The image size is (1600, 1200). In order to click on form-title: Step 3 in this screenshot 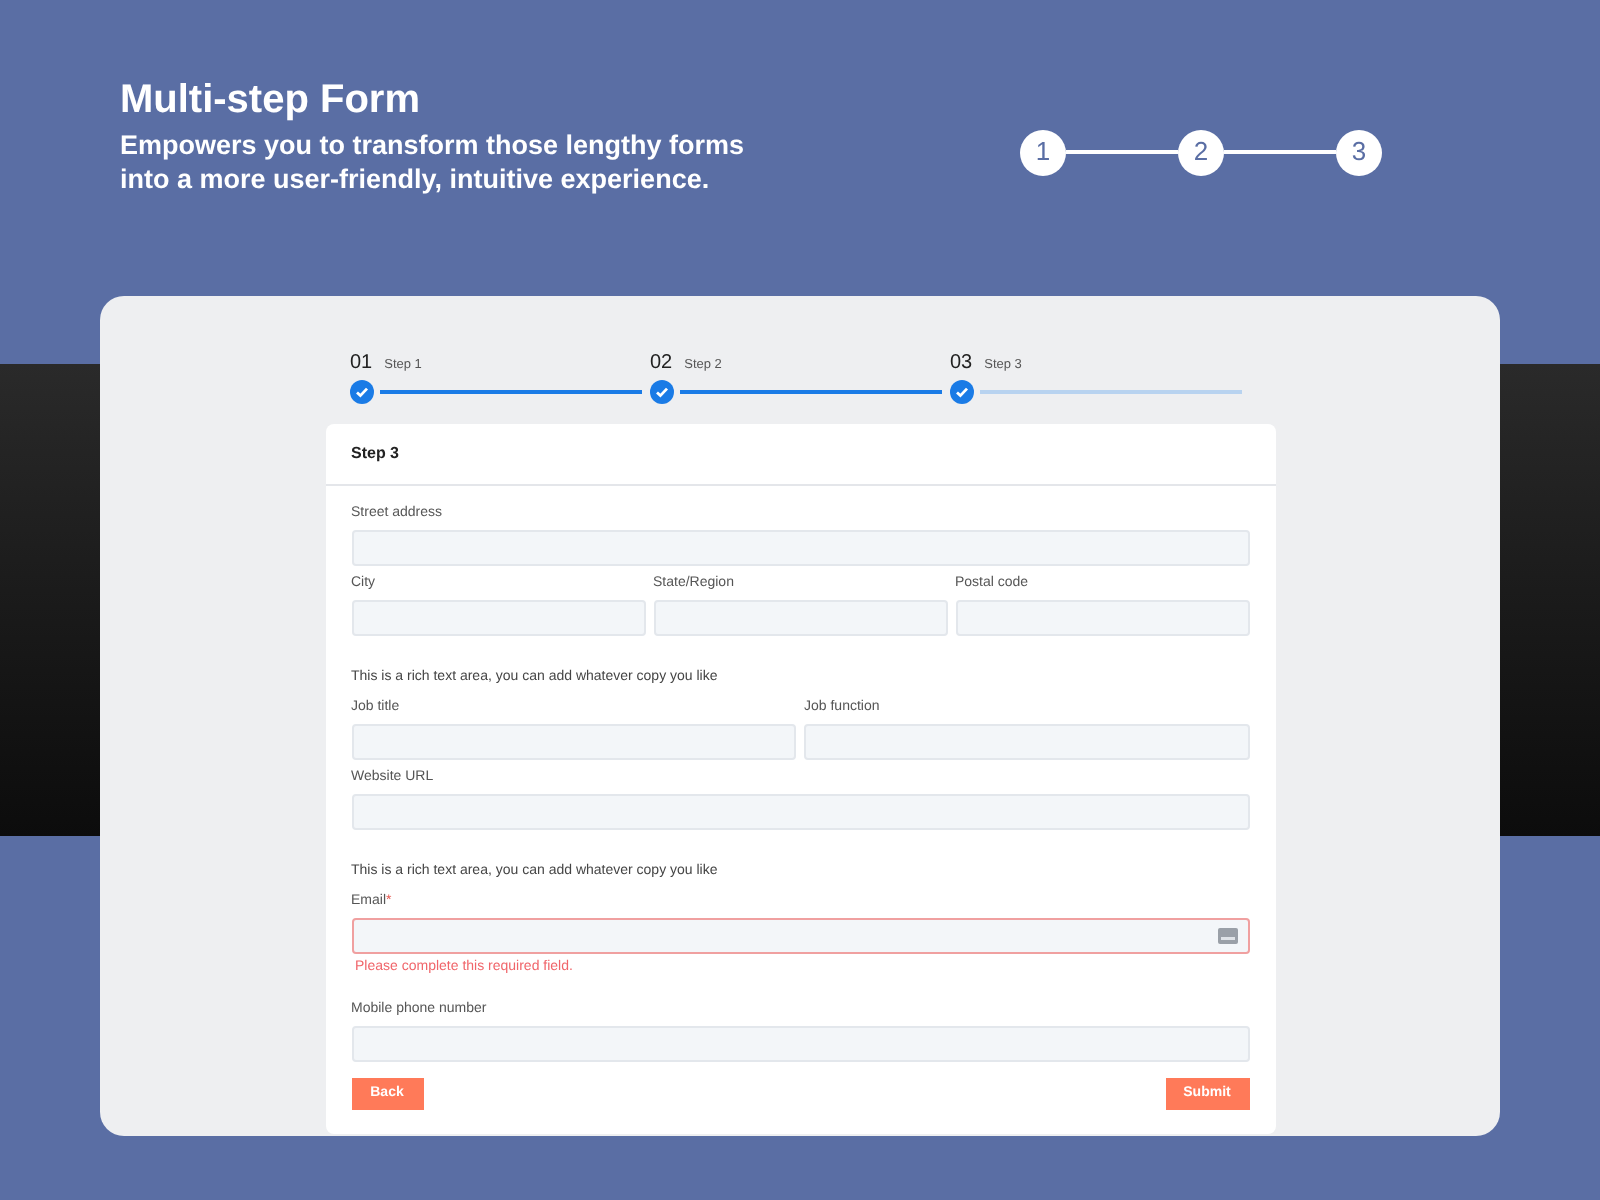, I will do `click(375, 454)`.